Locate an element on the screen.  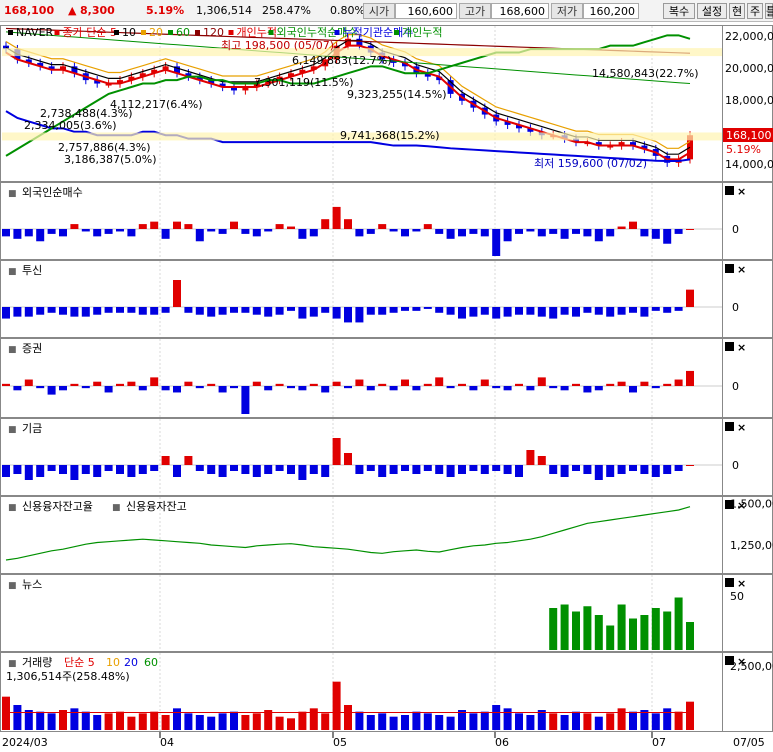
price-change: 8,300 is located at coordinates (97, 10).